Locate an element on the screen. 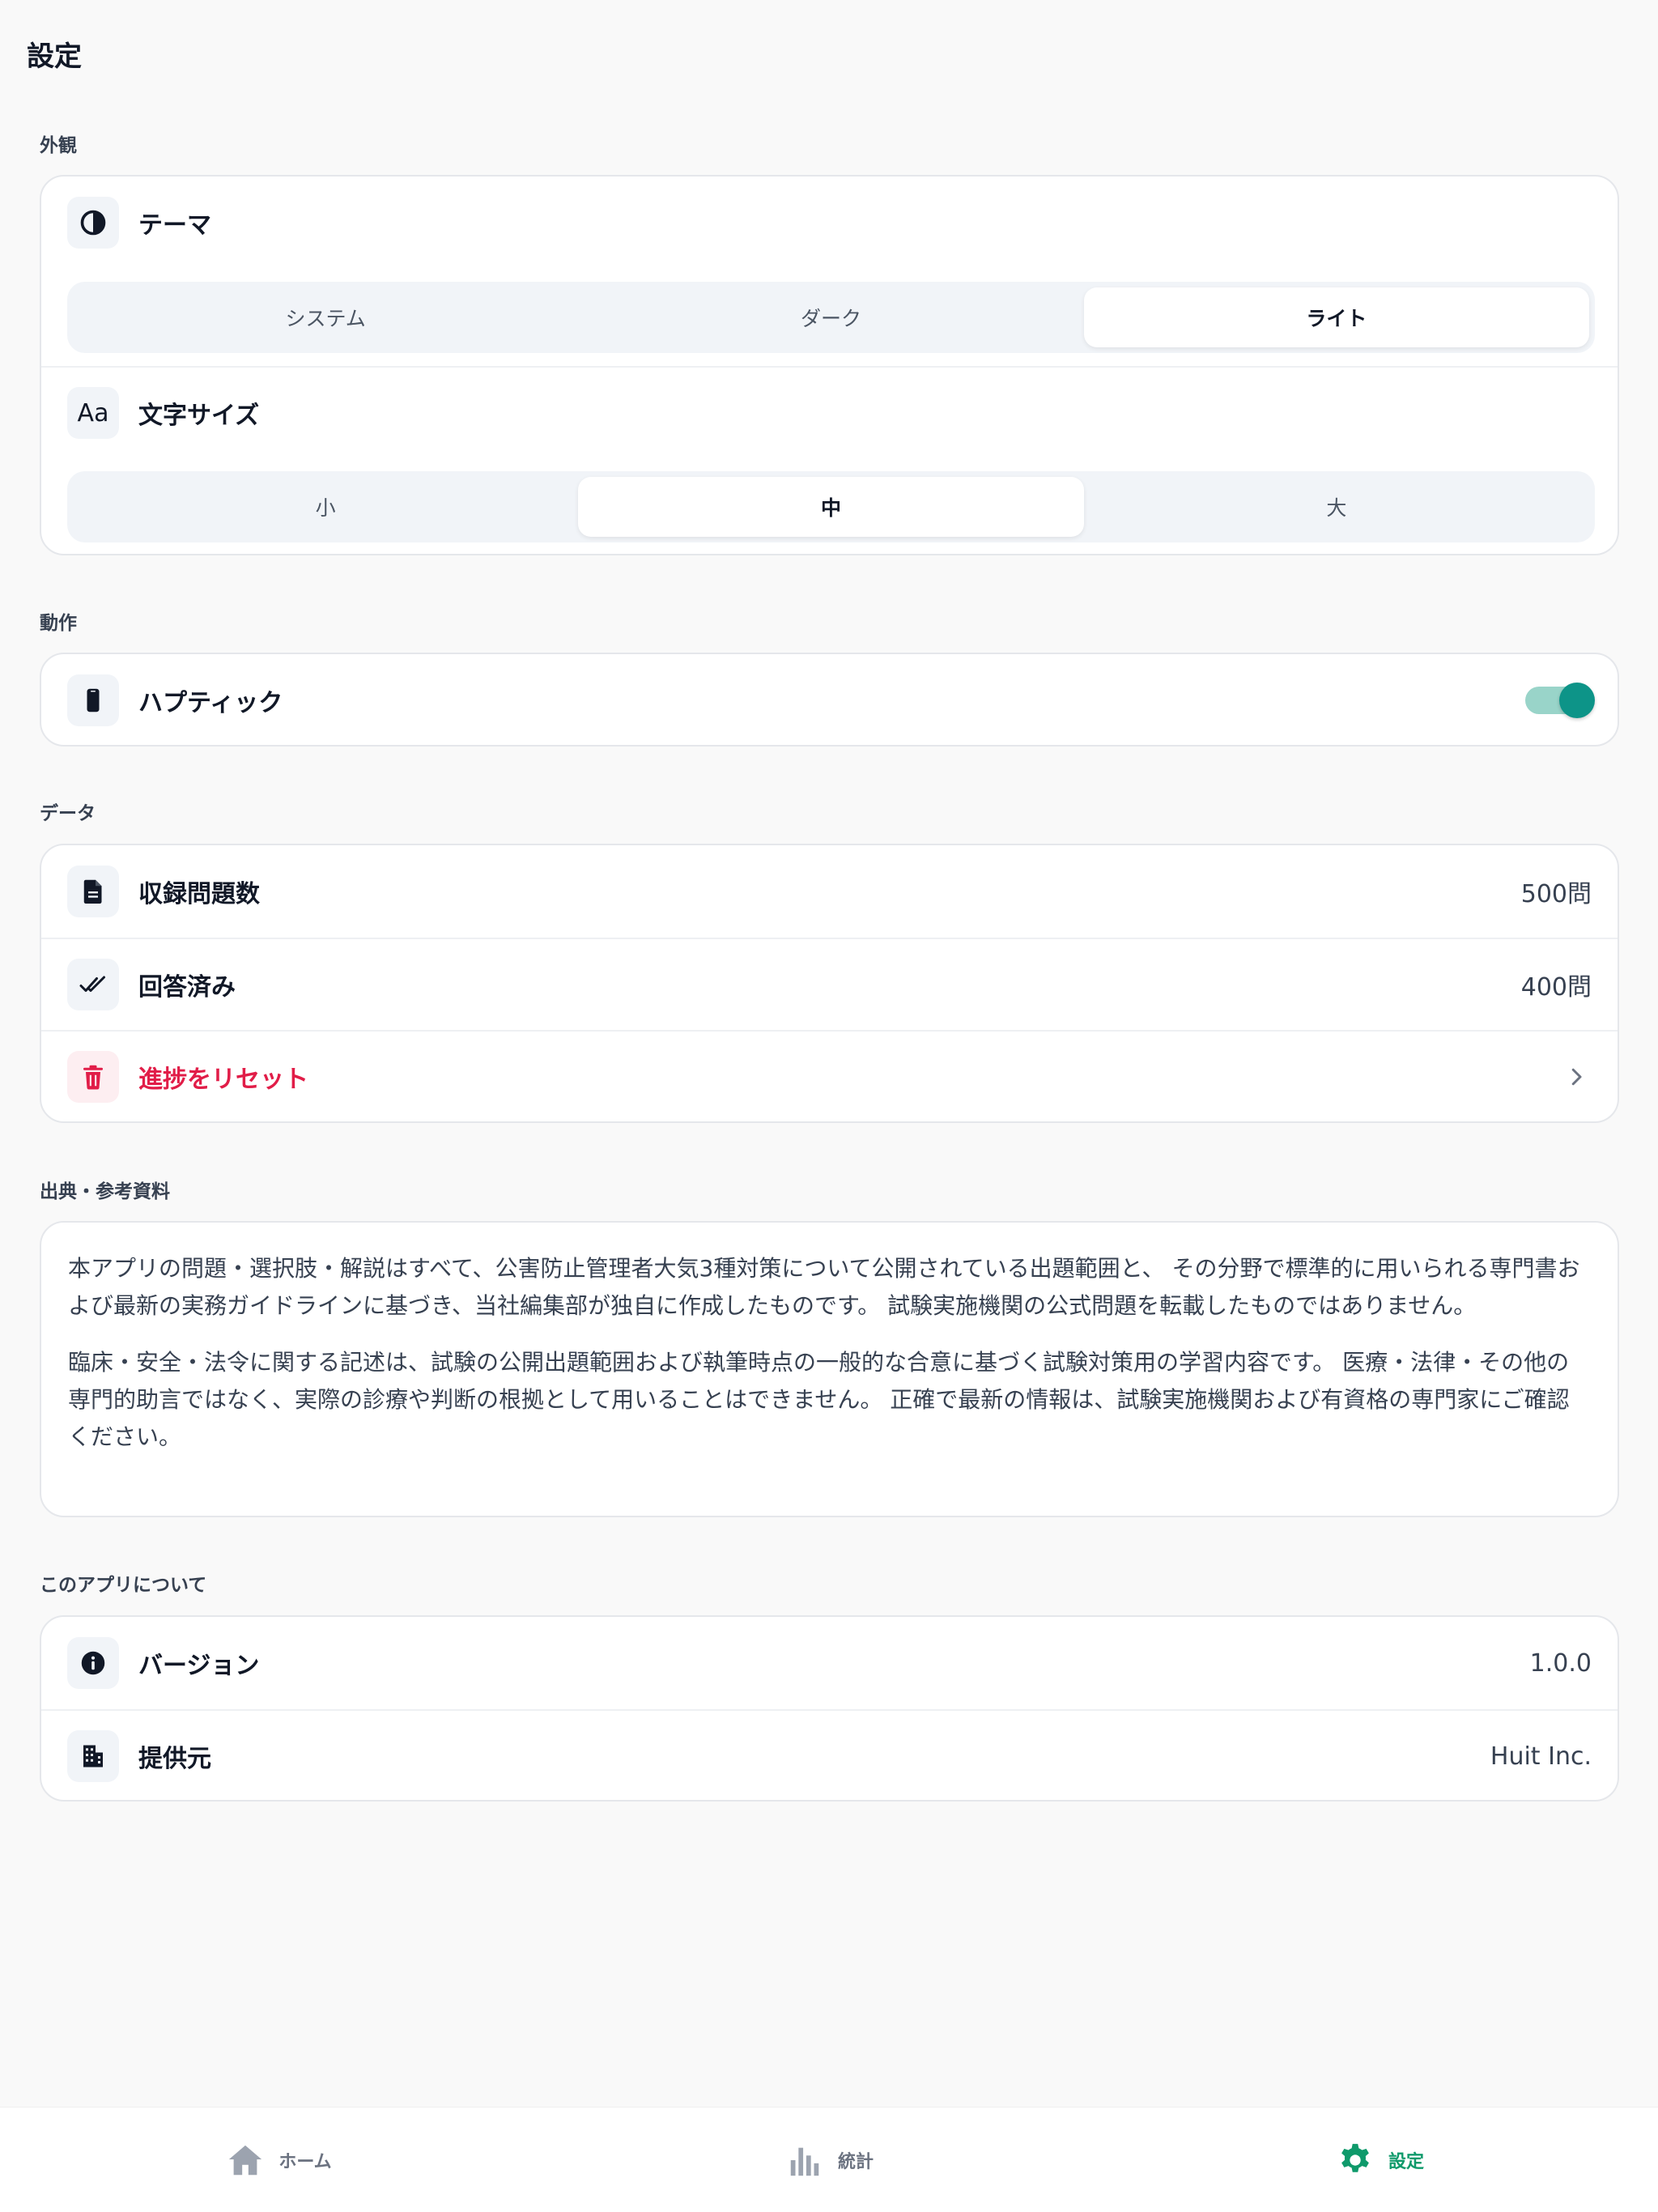 The image size is (1658, 2212). tab-stats: 統計 is located at coordinates (830, 2160).